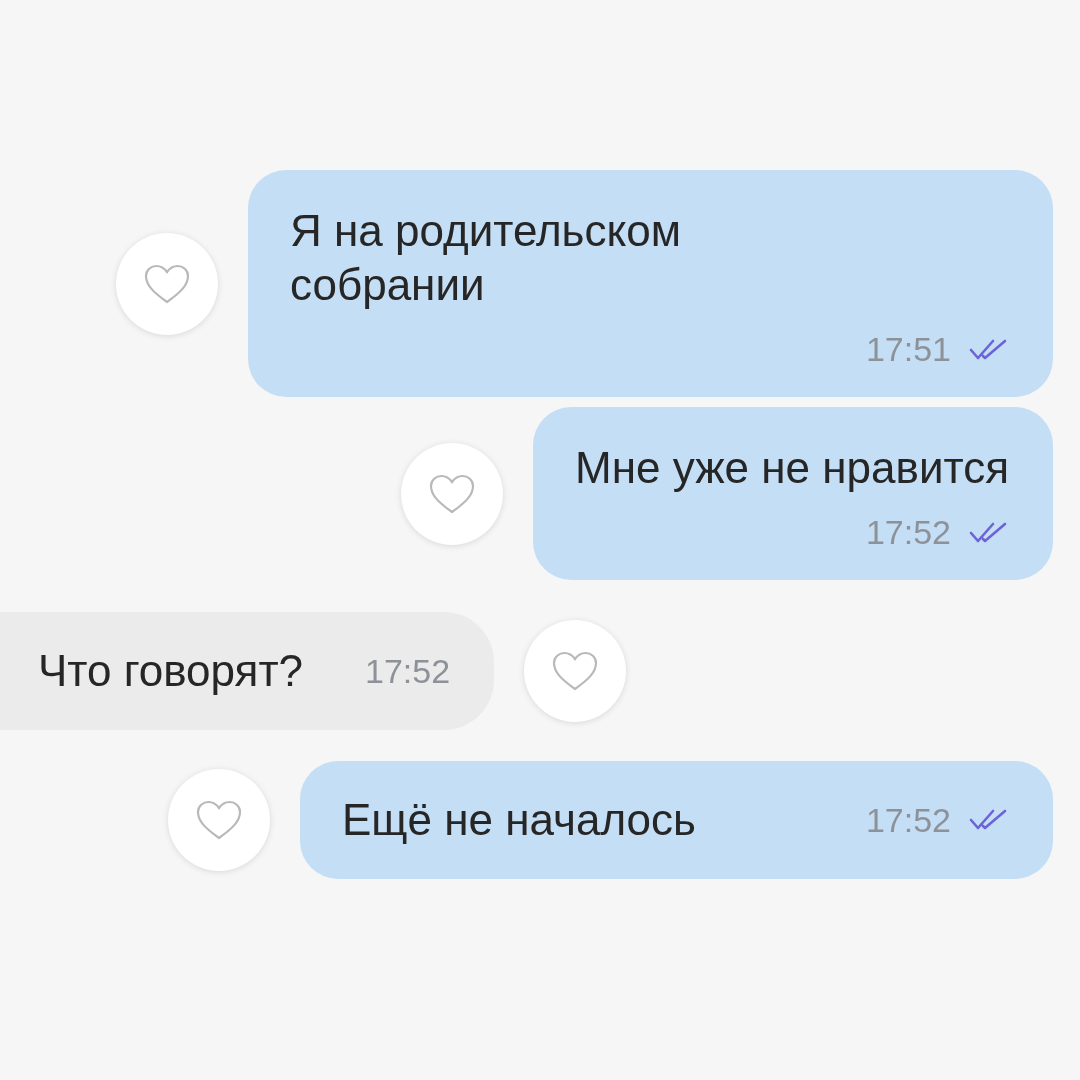  What do you see at coordinates (908, 349) in the screenshot?
I see `message-time: 17:51` at bounding box center [908, 349].